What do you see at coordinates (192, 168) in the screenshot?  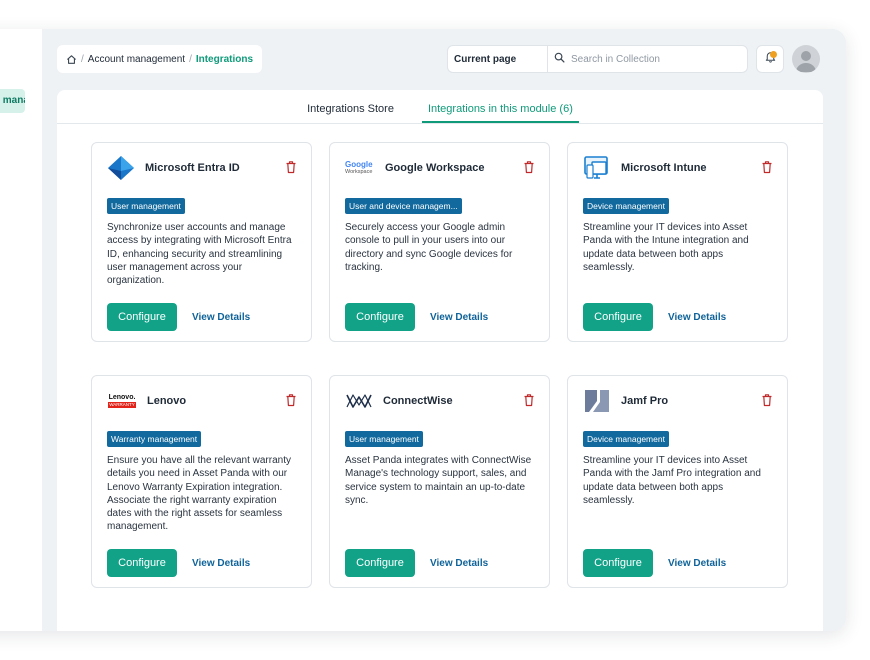 I see `card-title: Microsoft Entra ID` at bounding box center [192, 168].